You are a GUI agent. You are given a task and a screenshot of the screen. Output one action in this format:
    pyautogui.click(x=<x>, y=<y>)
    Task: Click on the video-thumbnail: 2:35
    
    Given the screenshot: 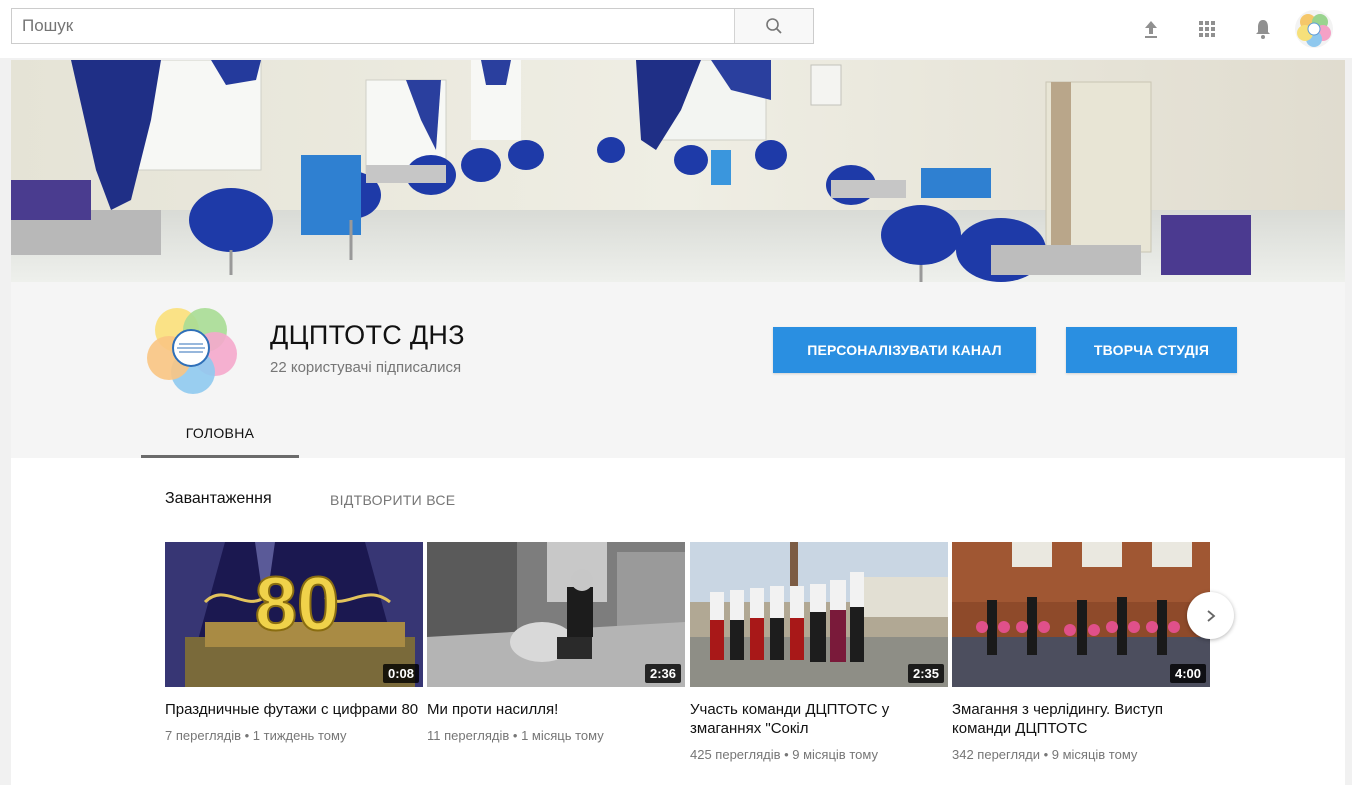 What is the action you would take?
    pyautogui.click(x=819, y=614)
    